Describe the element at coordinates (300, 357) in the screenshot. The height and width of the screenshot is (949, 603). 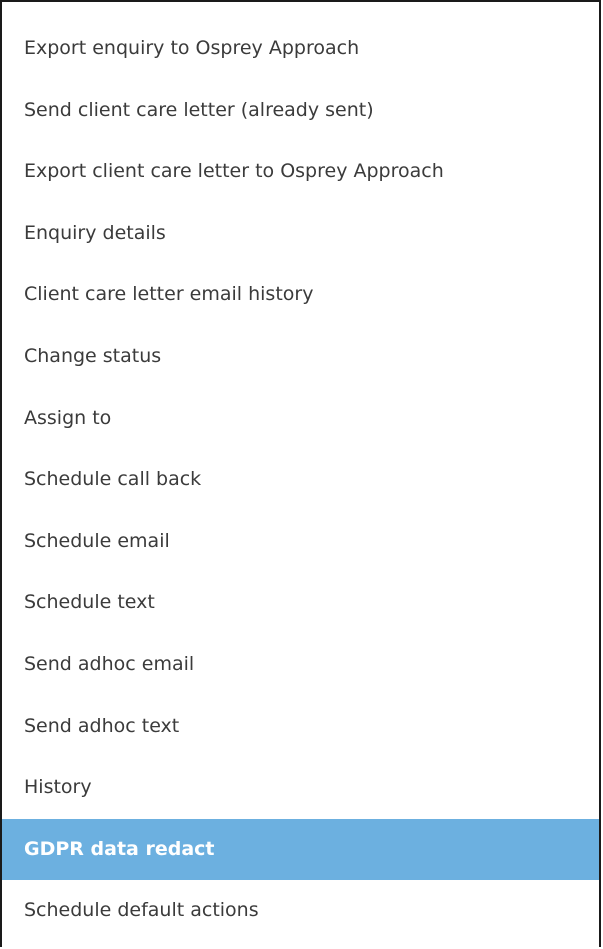
I see `menu-item-change-status: Change status` at that location.